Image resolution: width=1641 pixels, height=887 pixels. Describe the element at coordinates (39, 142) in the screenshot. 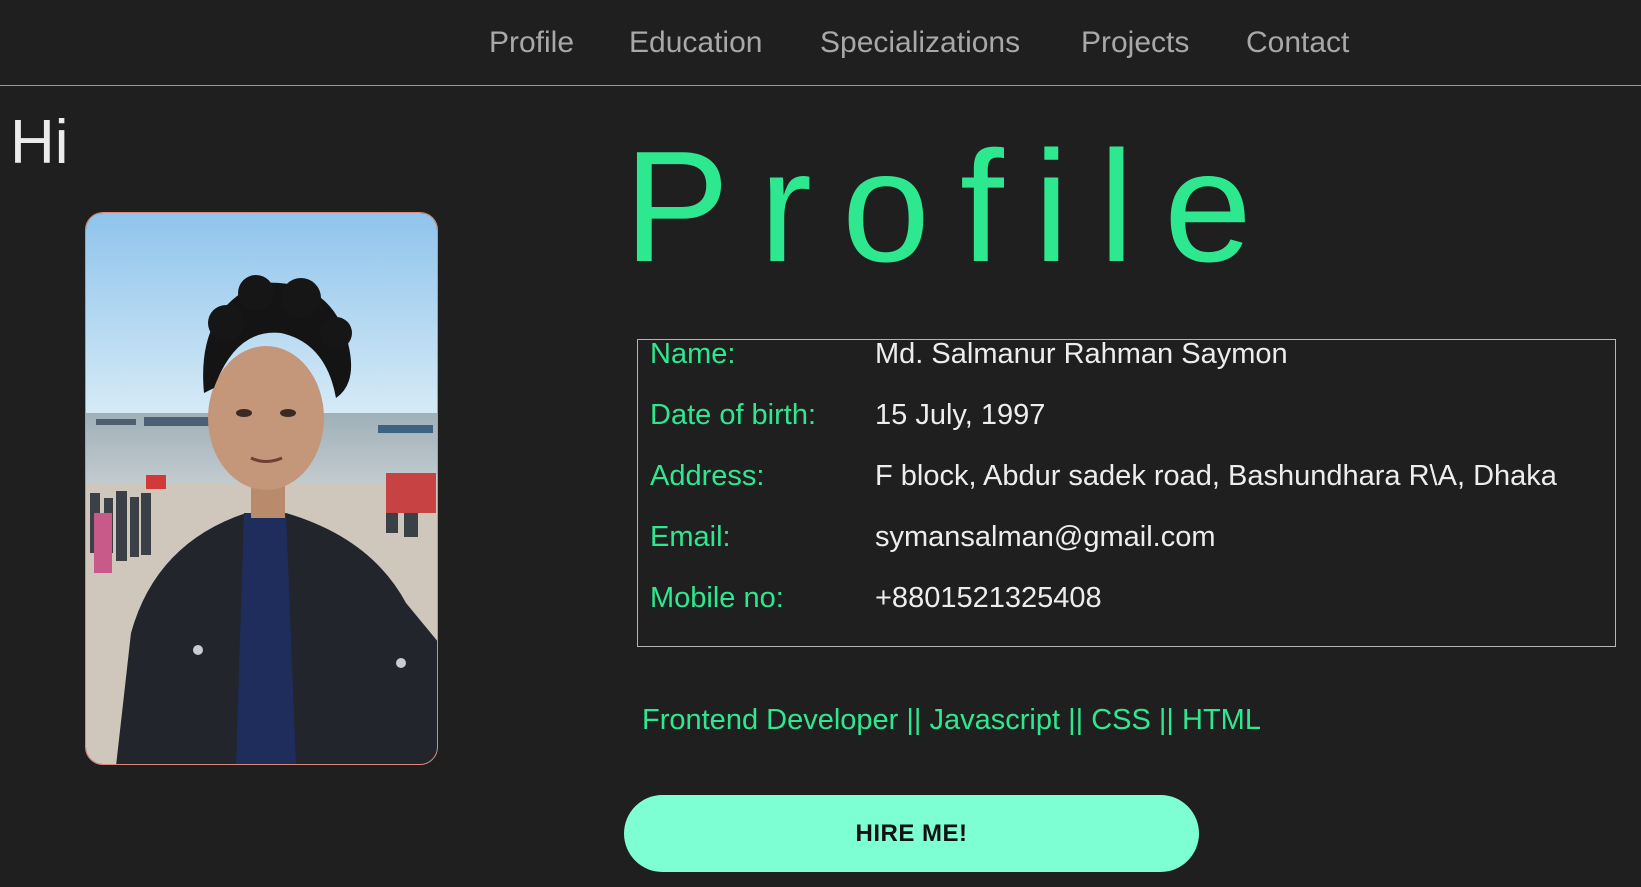

I see `greeting-heading: Hi` at that location.